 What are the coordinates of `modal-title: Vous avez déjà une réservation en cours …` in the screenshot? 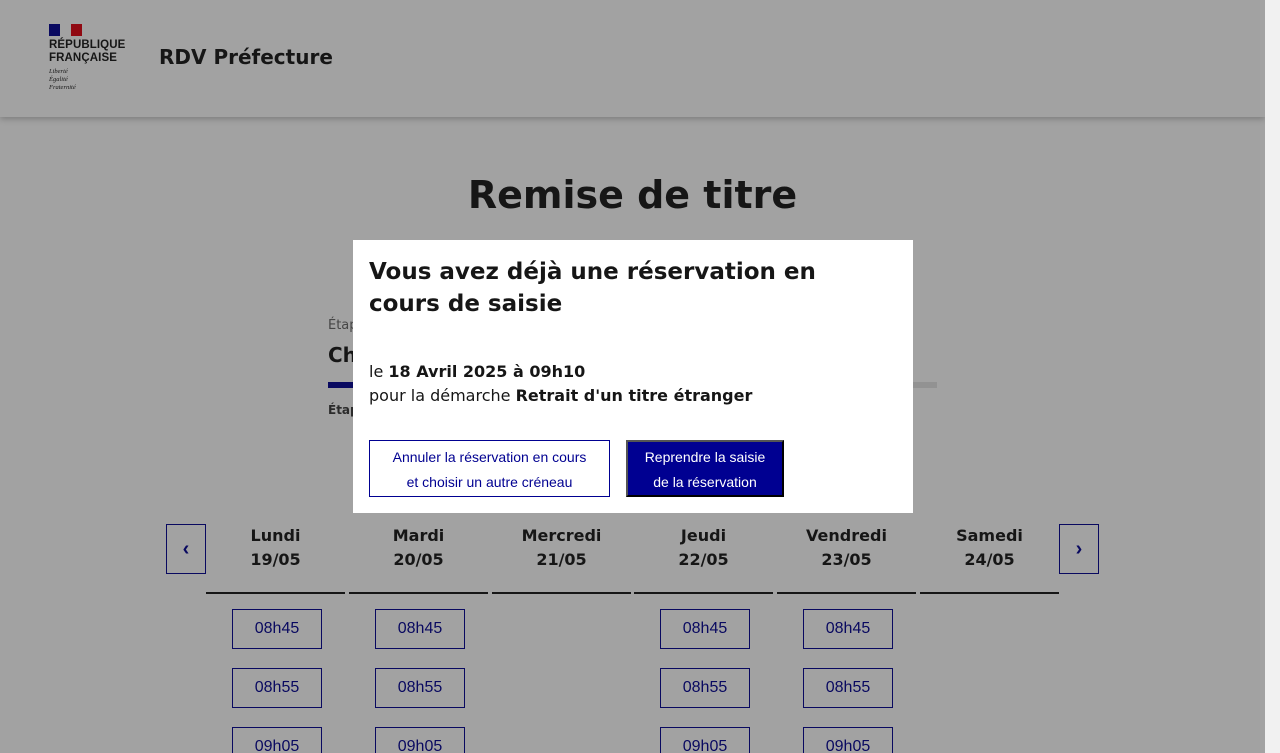 It's located at (592, 288).